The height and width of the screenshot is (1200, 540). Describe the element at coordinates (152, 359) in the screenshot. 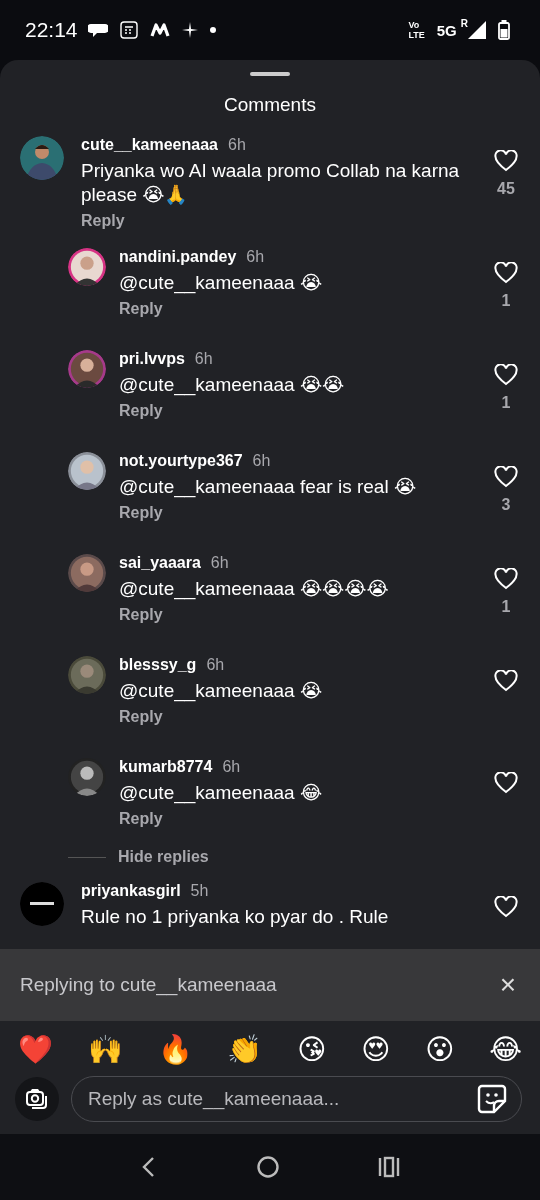

I see `username: pri.lvvps` at that location.